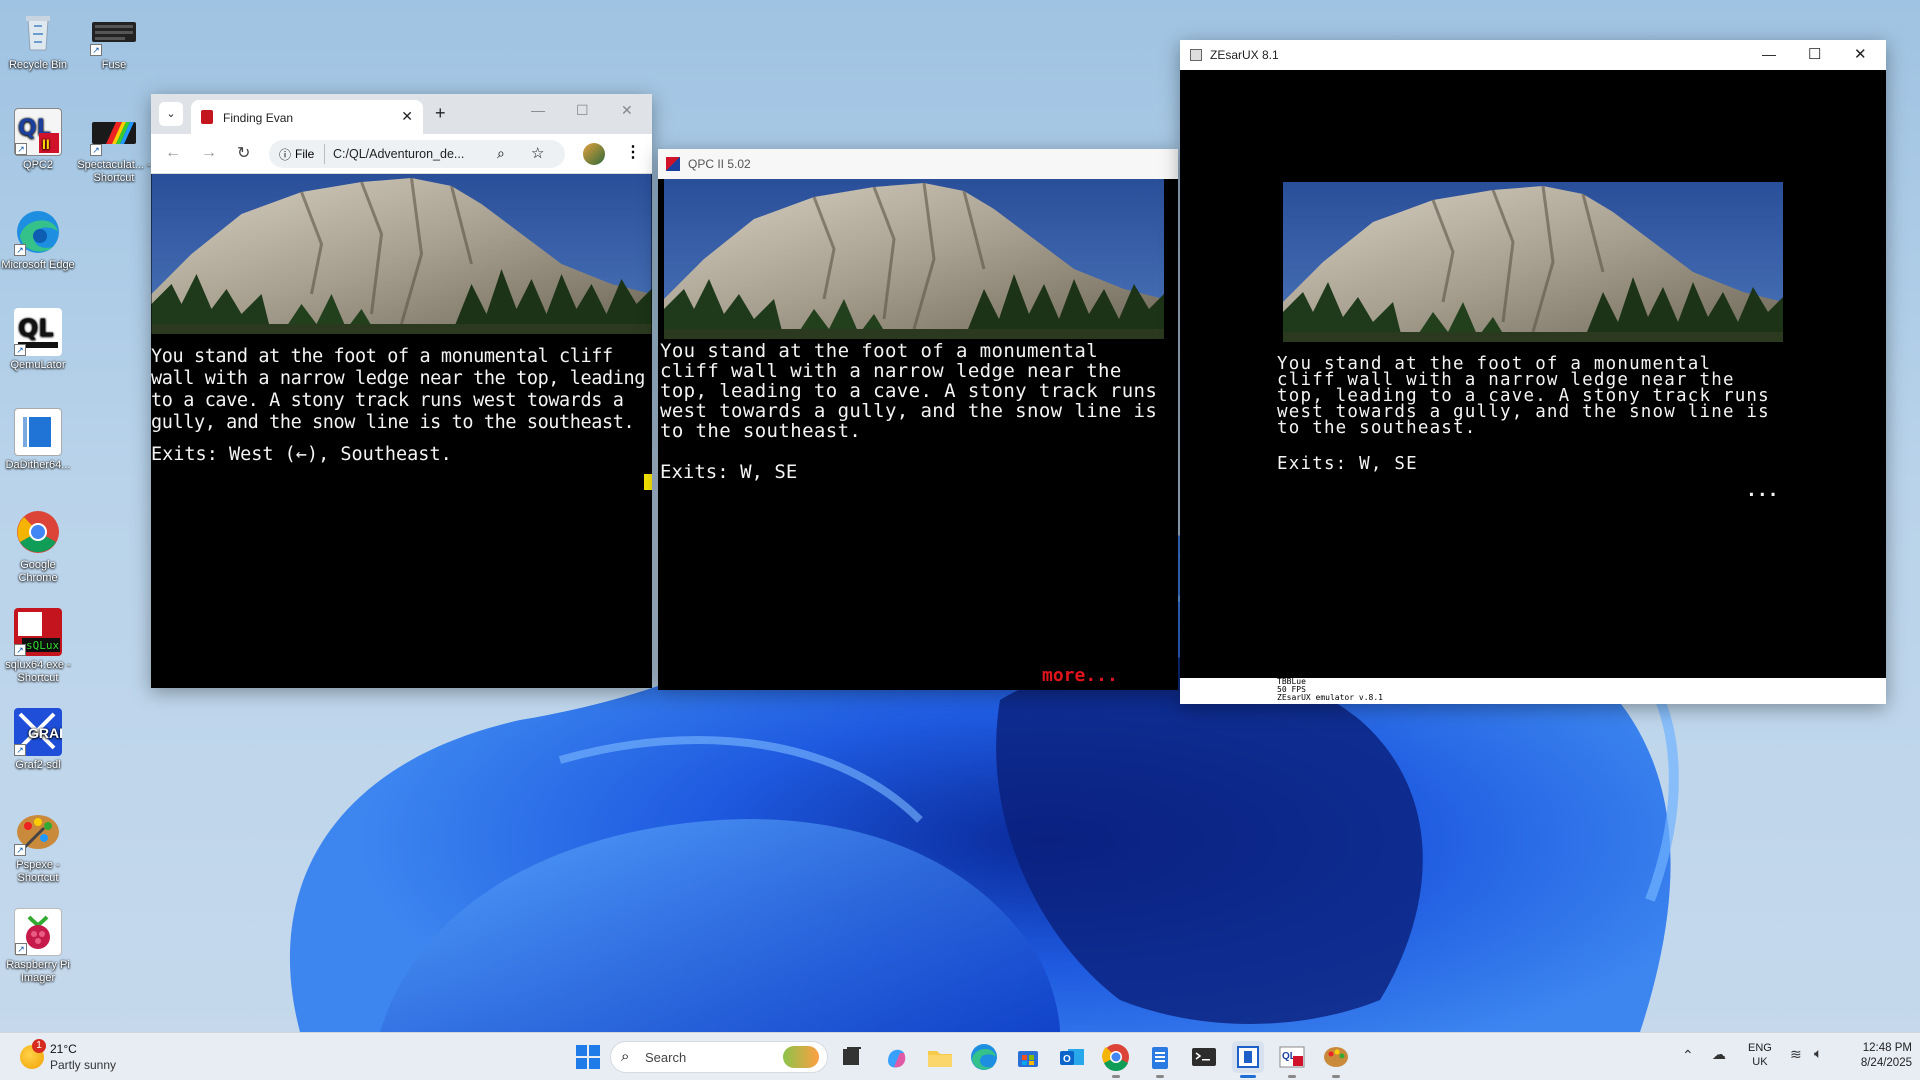  What do you see at coordinates (501, 153) in the screenshot?
I see `zoom-icon: ⌕` at bounding box center [501, 153].